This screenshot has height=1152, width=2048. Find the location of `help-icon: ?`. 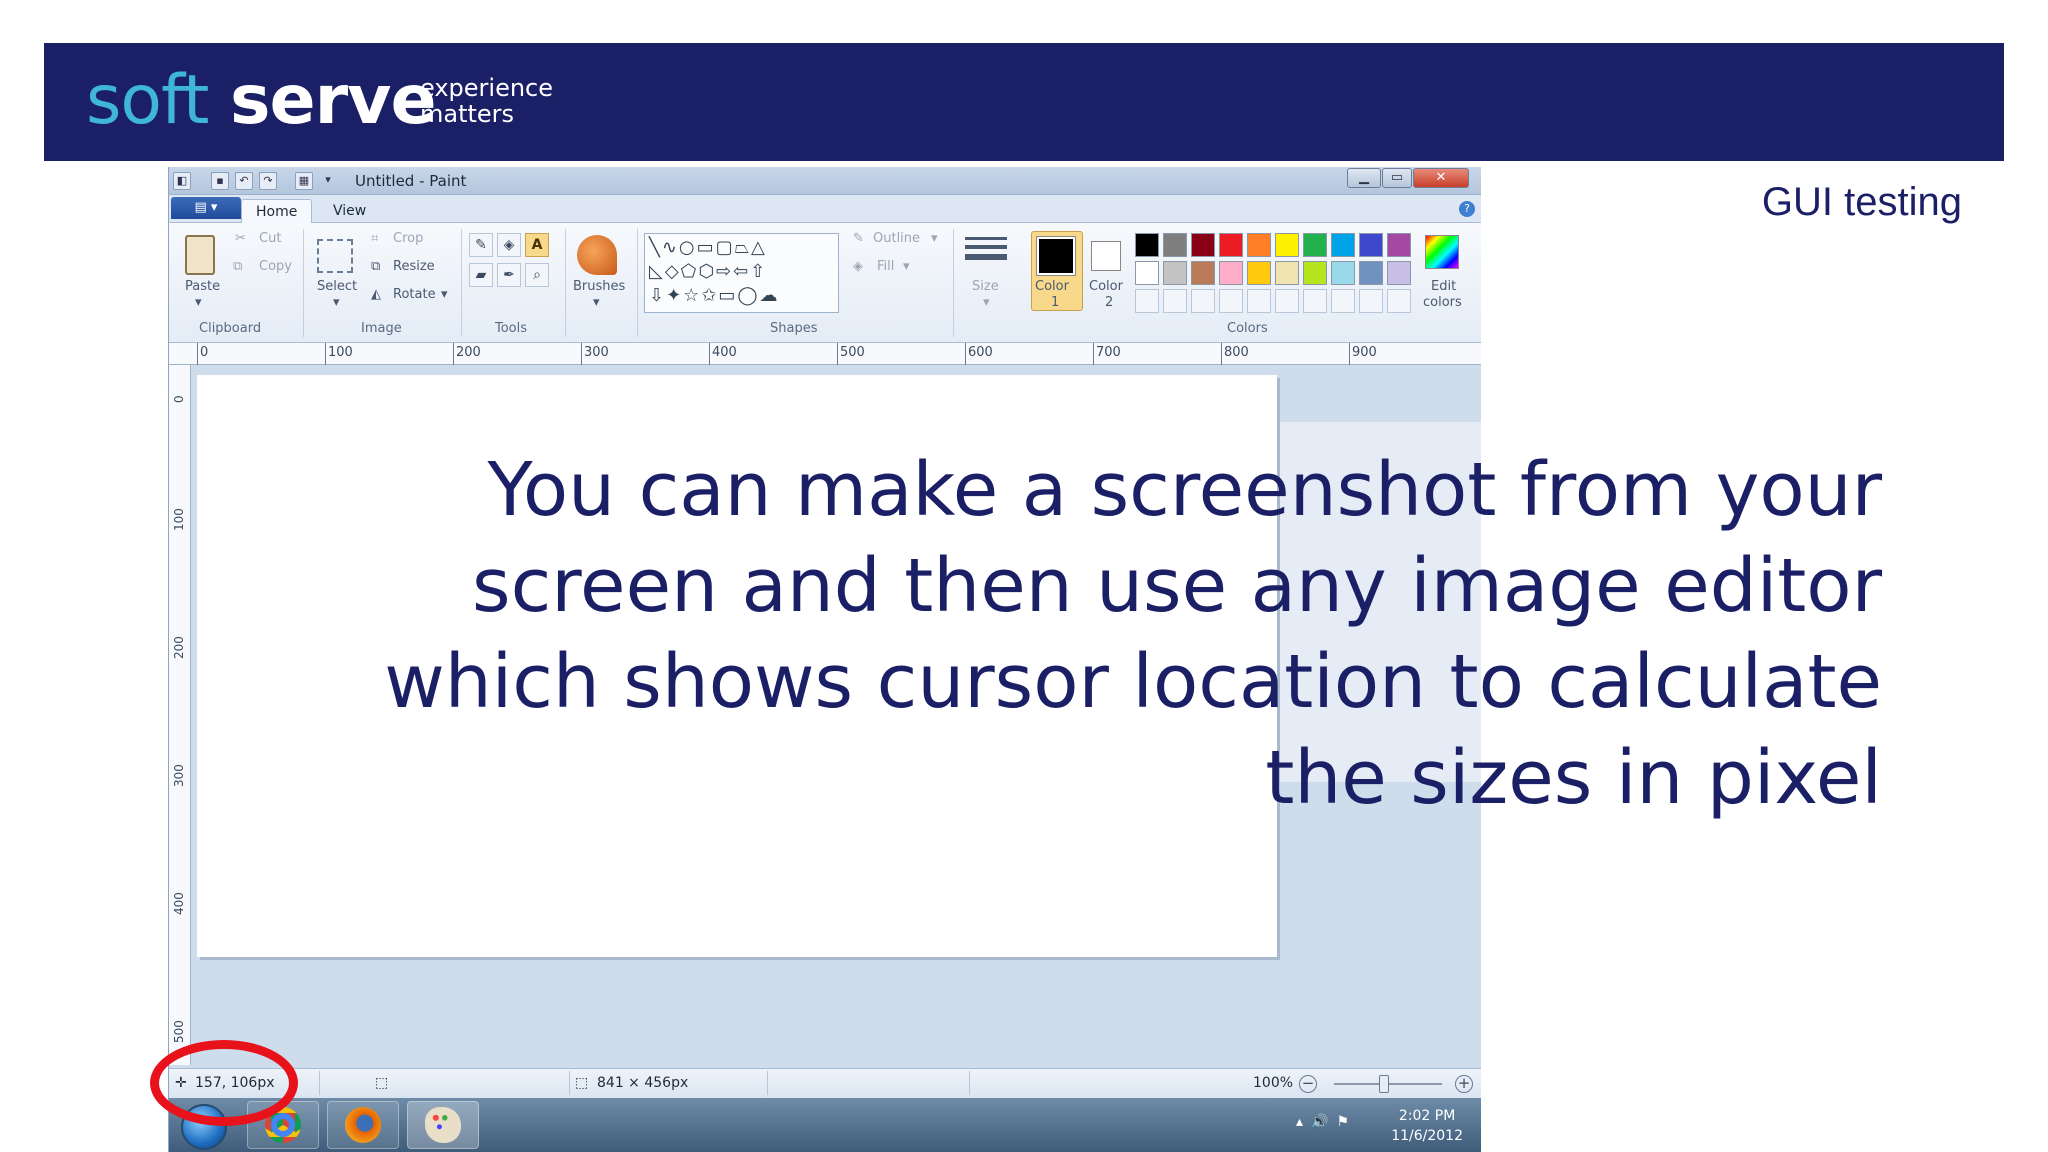

help-icon: ? is located at coordinates (1467, 209).